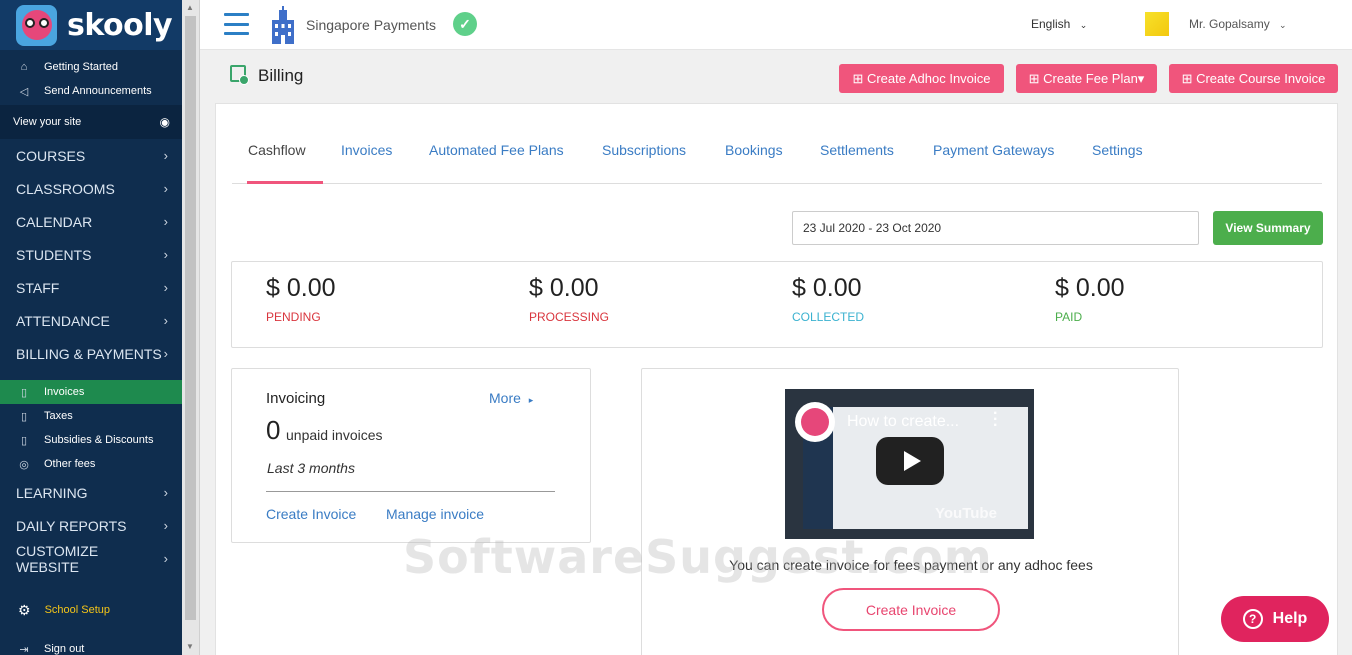  What do you see at coordinates (1157, 24) in the screenshot?
I see `avatar` at bounding box center [1157, 24].